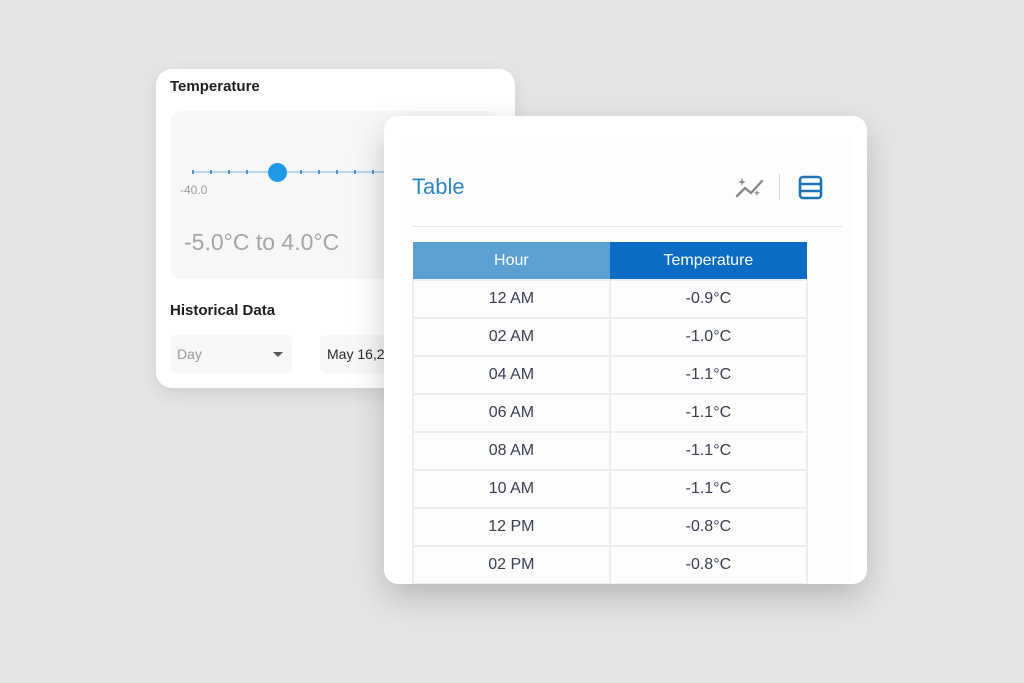 The image size is (1024, 683). Describe the element at coordinates (356, 354) in the screenshot. I see `date-field-value: May 16,2` at that location.